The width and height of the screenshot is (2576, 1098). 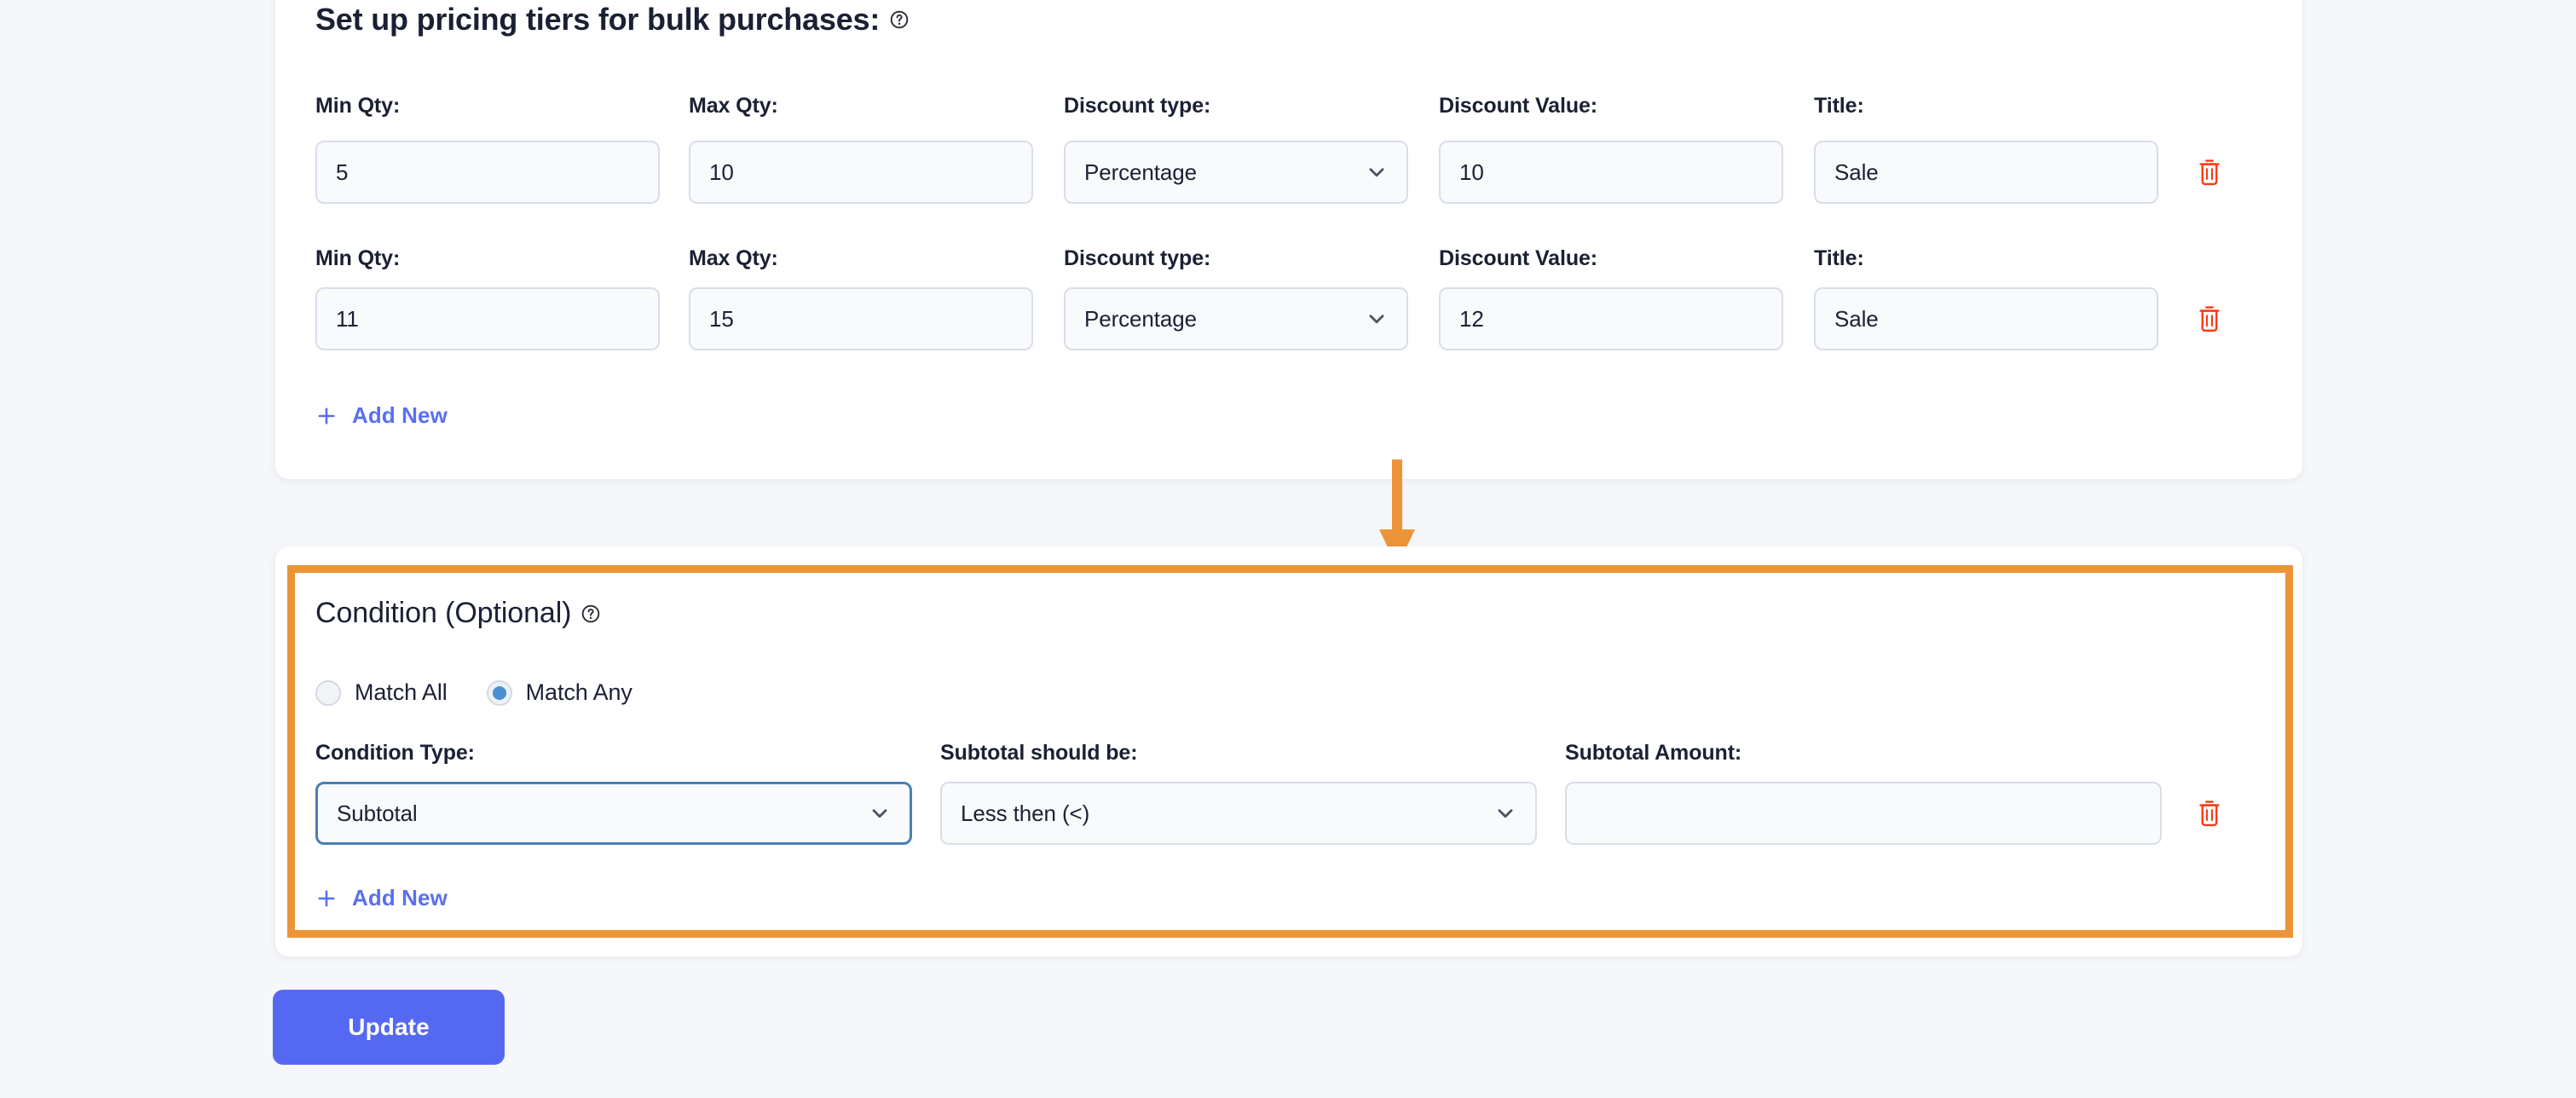 I want to click on add-new-condition-button: Add New, so click(x=381, y=898).